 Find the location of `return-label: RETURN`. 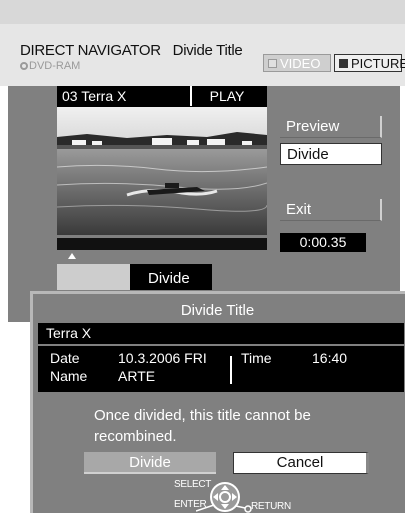

return-label: RETURN is located at coordinates (271, 506).